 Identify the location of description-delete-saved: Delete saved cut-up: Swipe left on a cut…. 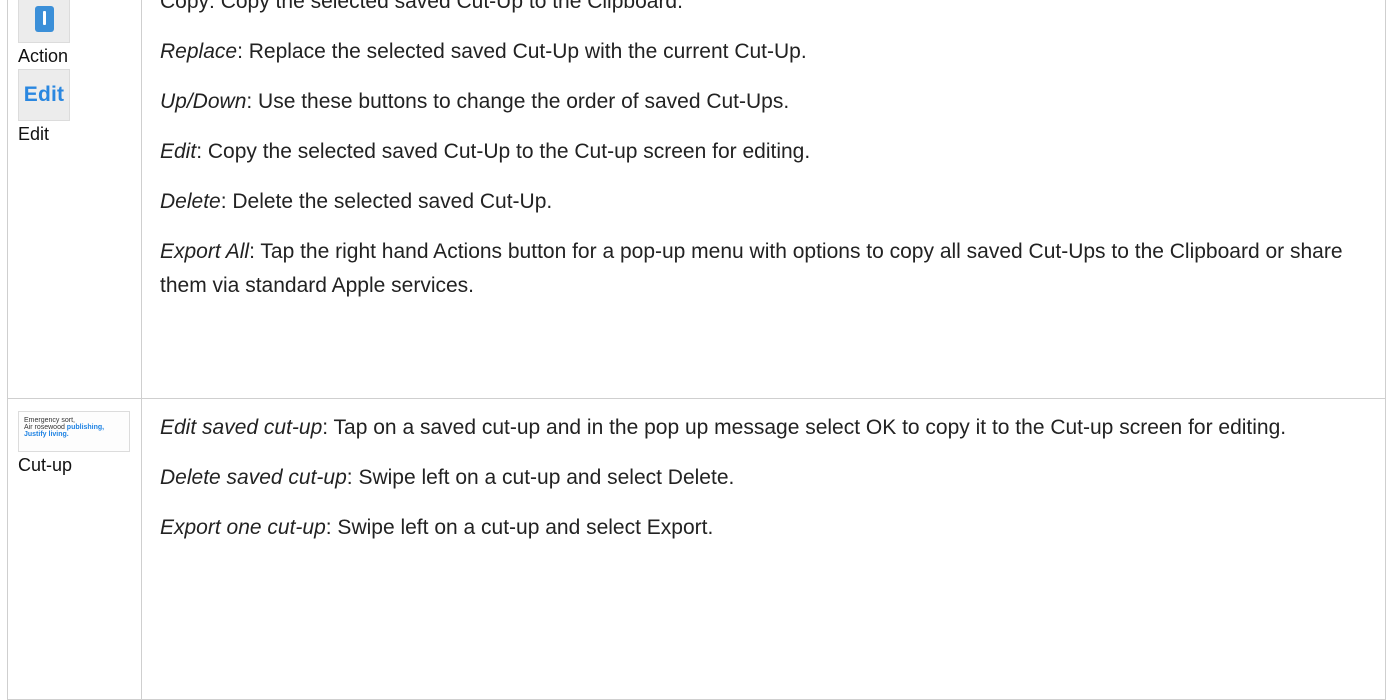
(772, 478).